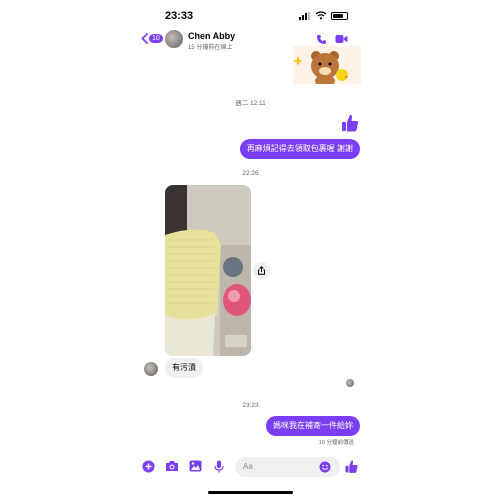 Image resolution: width=500 pixels, height=500 pixels. What do you see at coordinates (250, 492) in the screenshot?
I see `home-indicator` at bounding box center [250, 492].